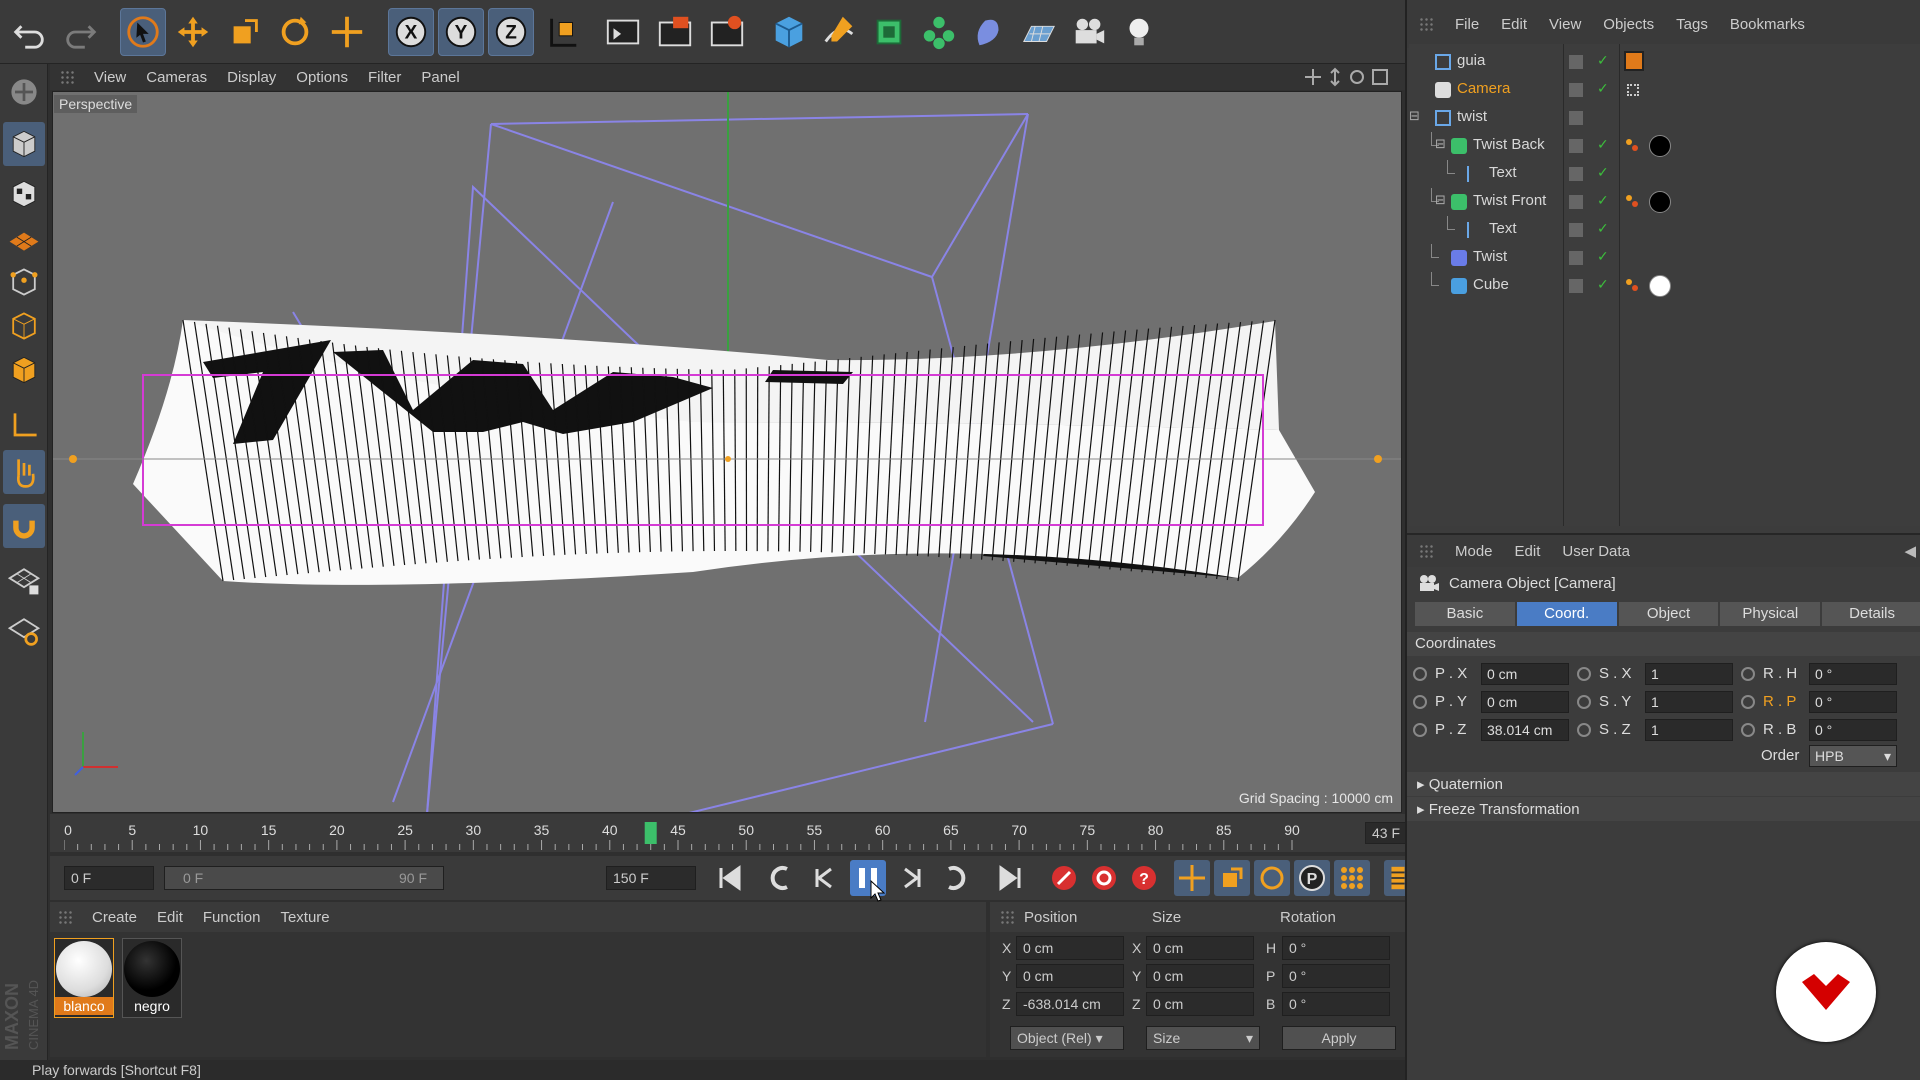 The width and height of the screenshot is (1920, 1080). I want to click on floor-environment-icon, so click(1039, 32).